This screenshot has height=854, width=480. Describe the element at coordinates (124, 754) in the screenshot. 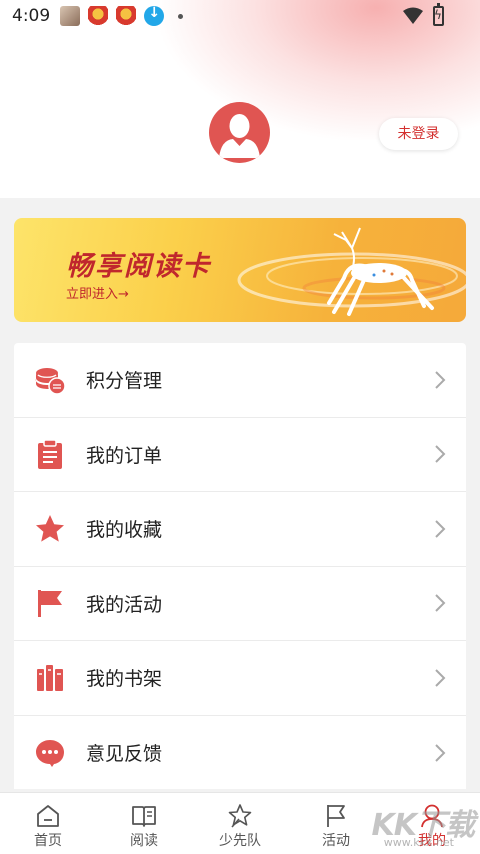

I see `menu-item-label: 意见反馈` at that location.